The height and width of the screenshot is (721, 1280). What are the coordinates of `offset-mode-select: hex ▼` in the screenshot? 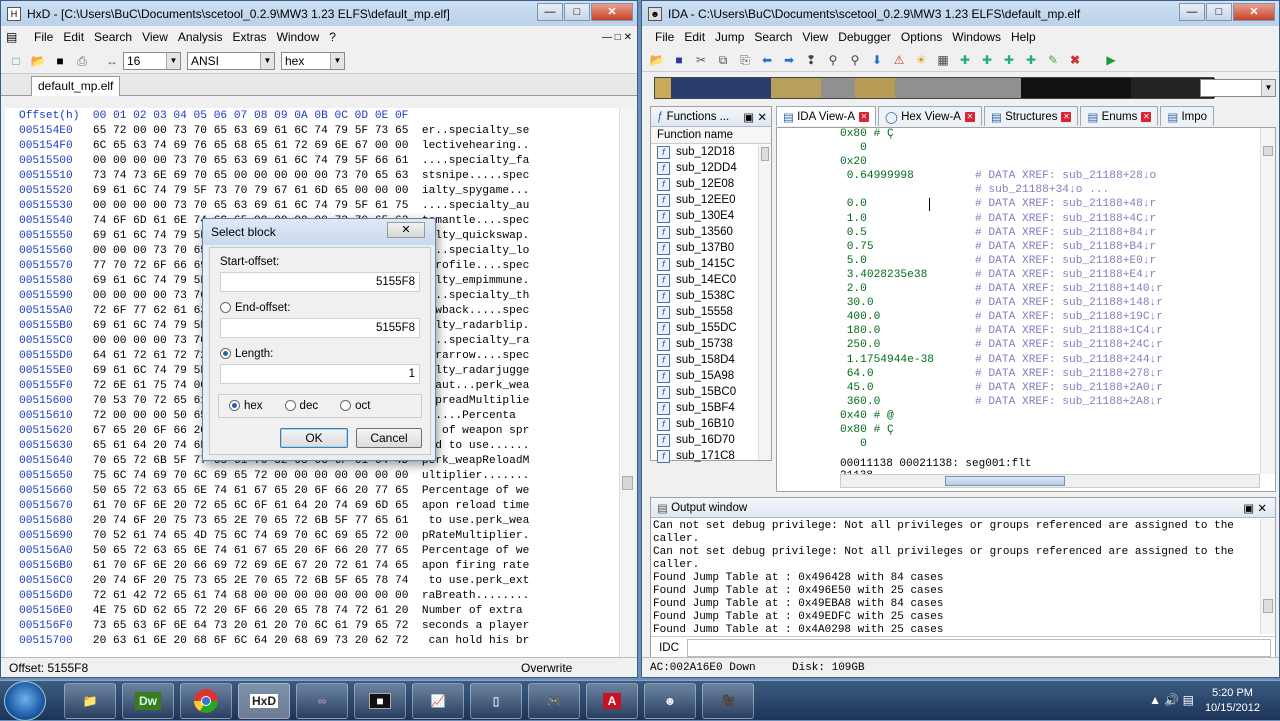 It's located at (313, 60).